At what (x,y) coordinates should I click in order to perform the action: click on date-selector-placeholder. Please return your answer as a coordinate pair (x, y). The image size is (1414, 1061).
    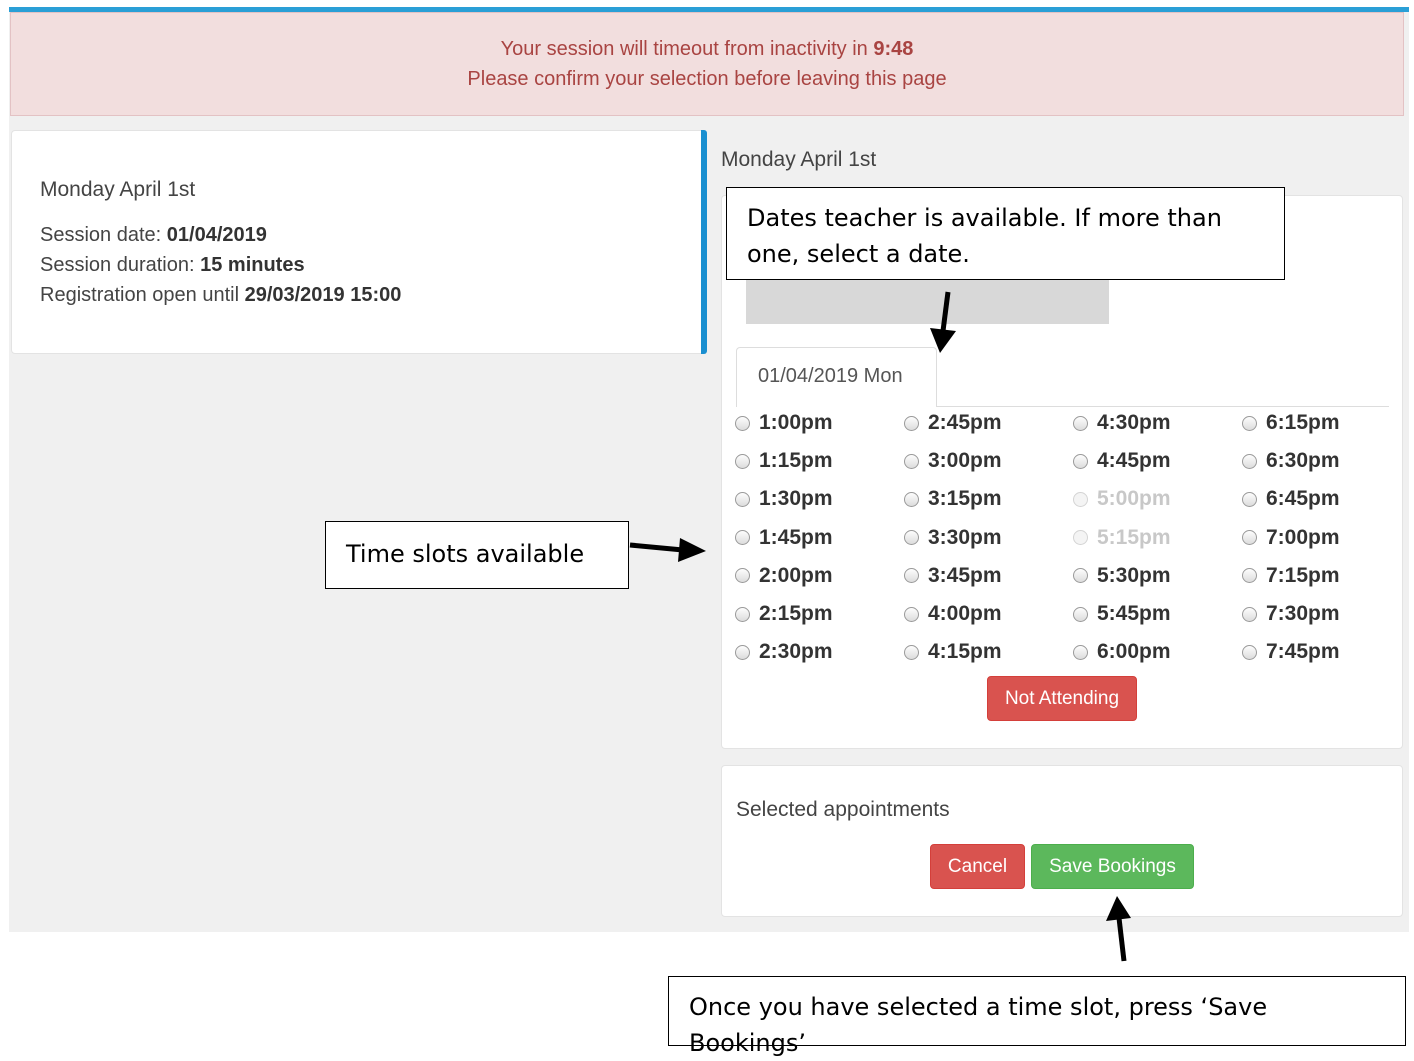
    Looking at the image, I should click on (927, 302).